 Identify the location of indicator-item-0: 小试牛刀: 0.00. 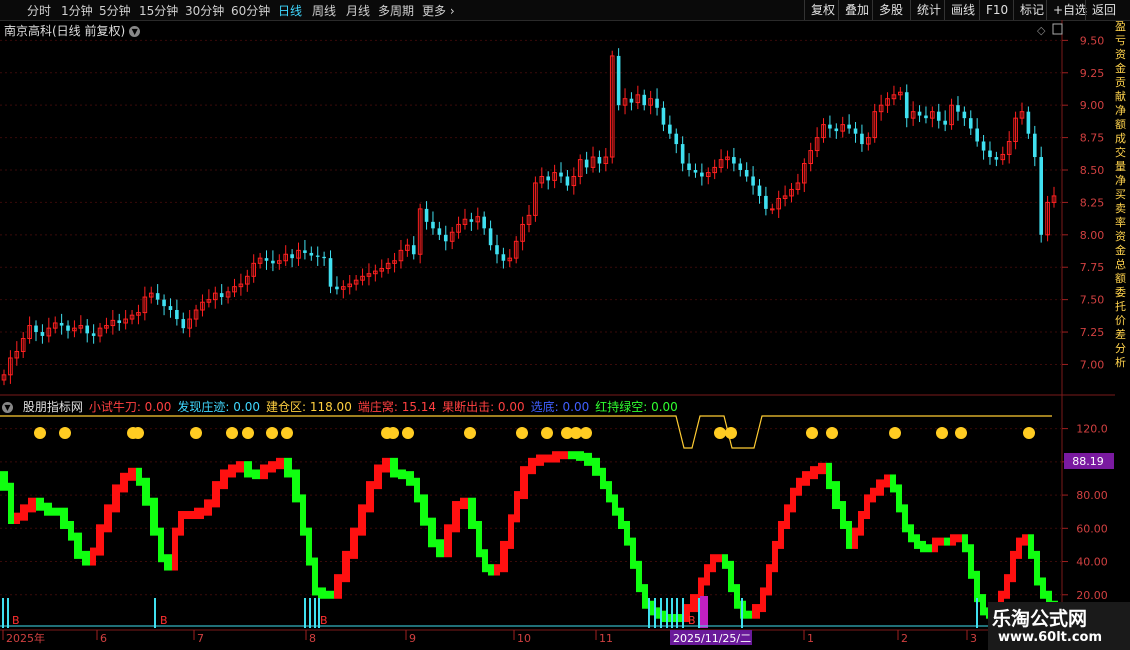
(130, 407).